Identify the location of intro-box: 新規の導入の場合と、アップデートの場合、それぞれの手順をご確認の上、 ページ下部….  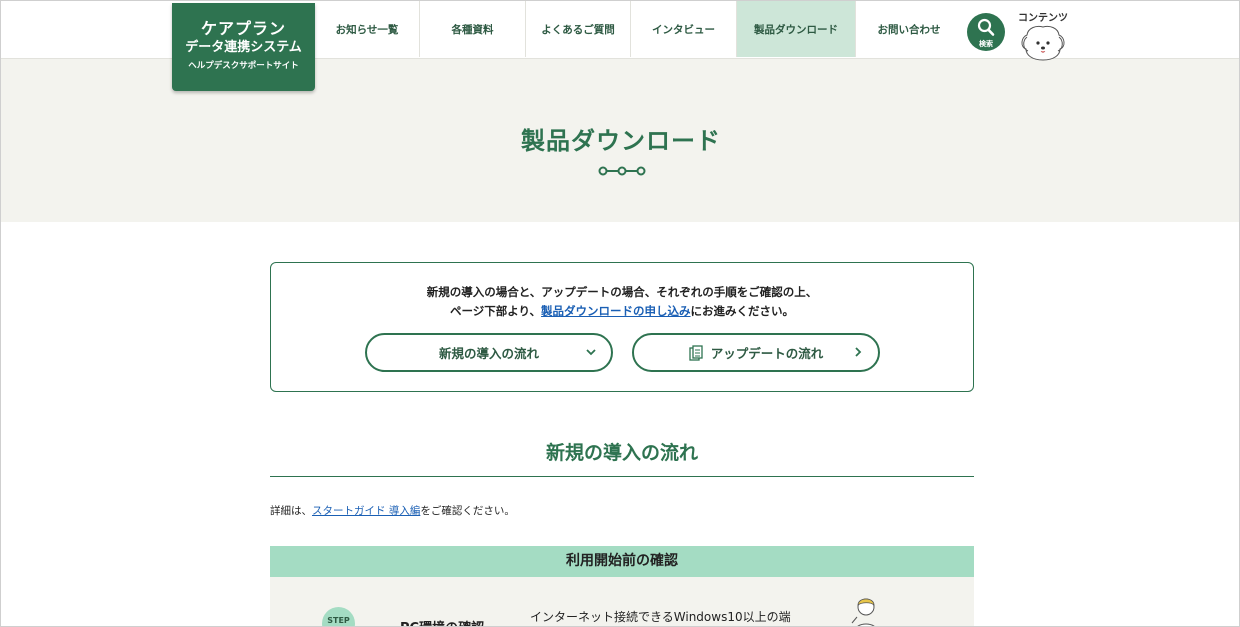
(622, 327).